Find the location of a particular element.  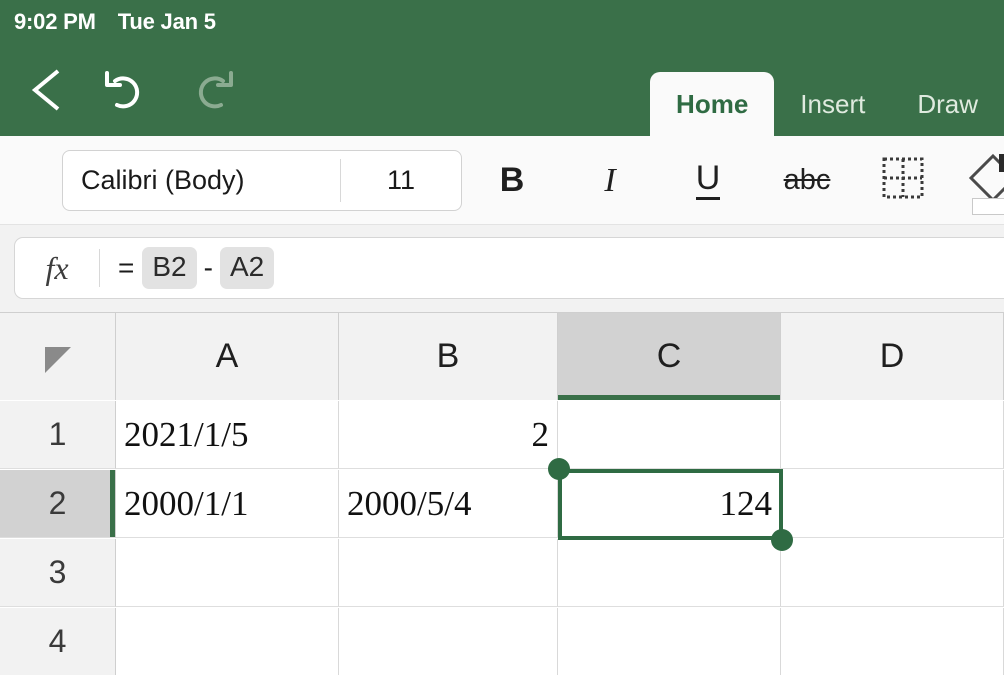

underline-label: U is located at coordinates (708, 180).